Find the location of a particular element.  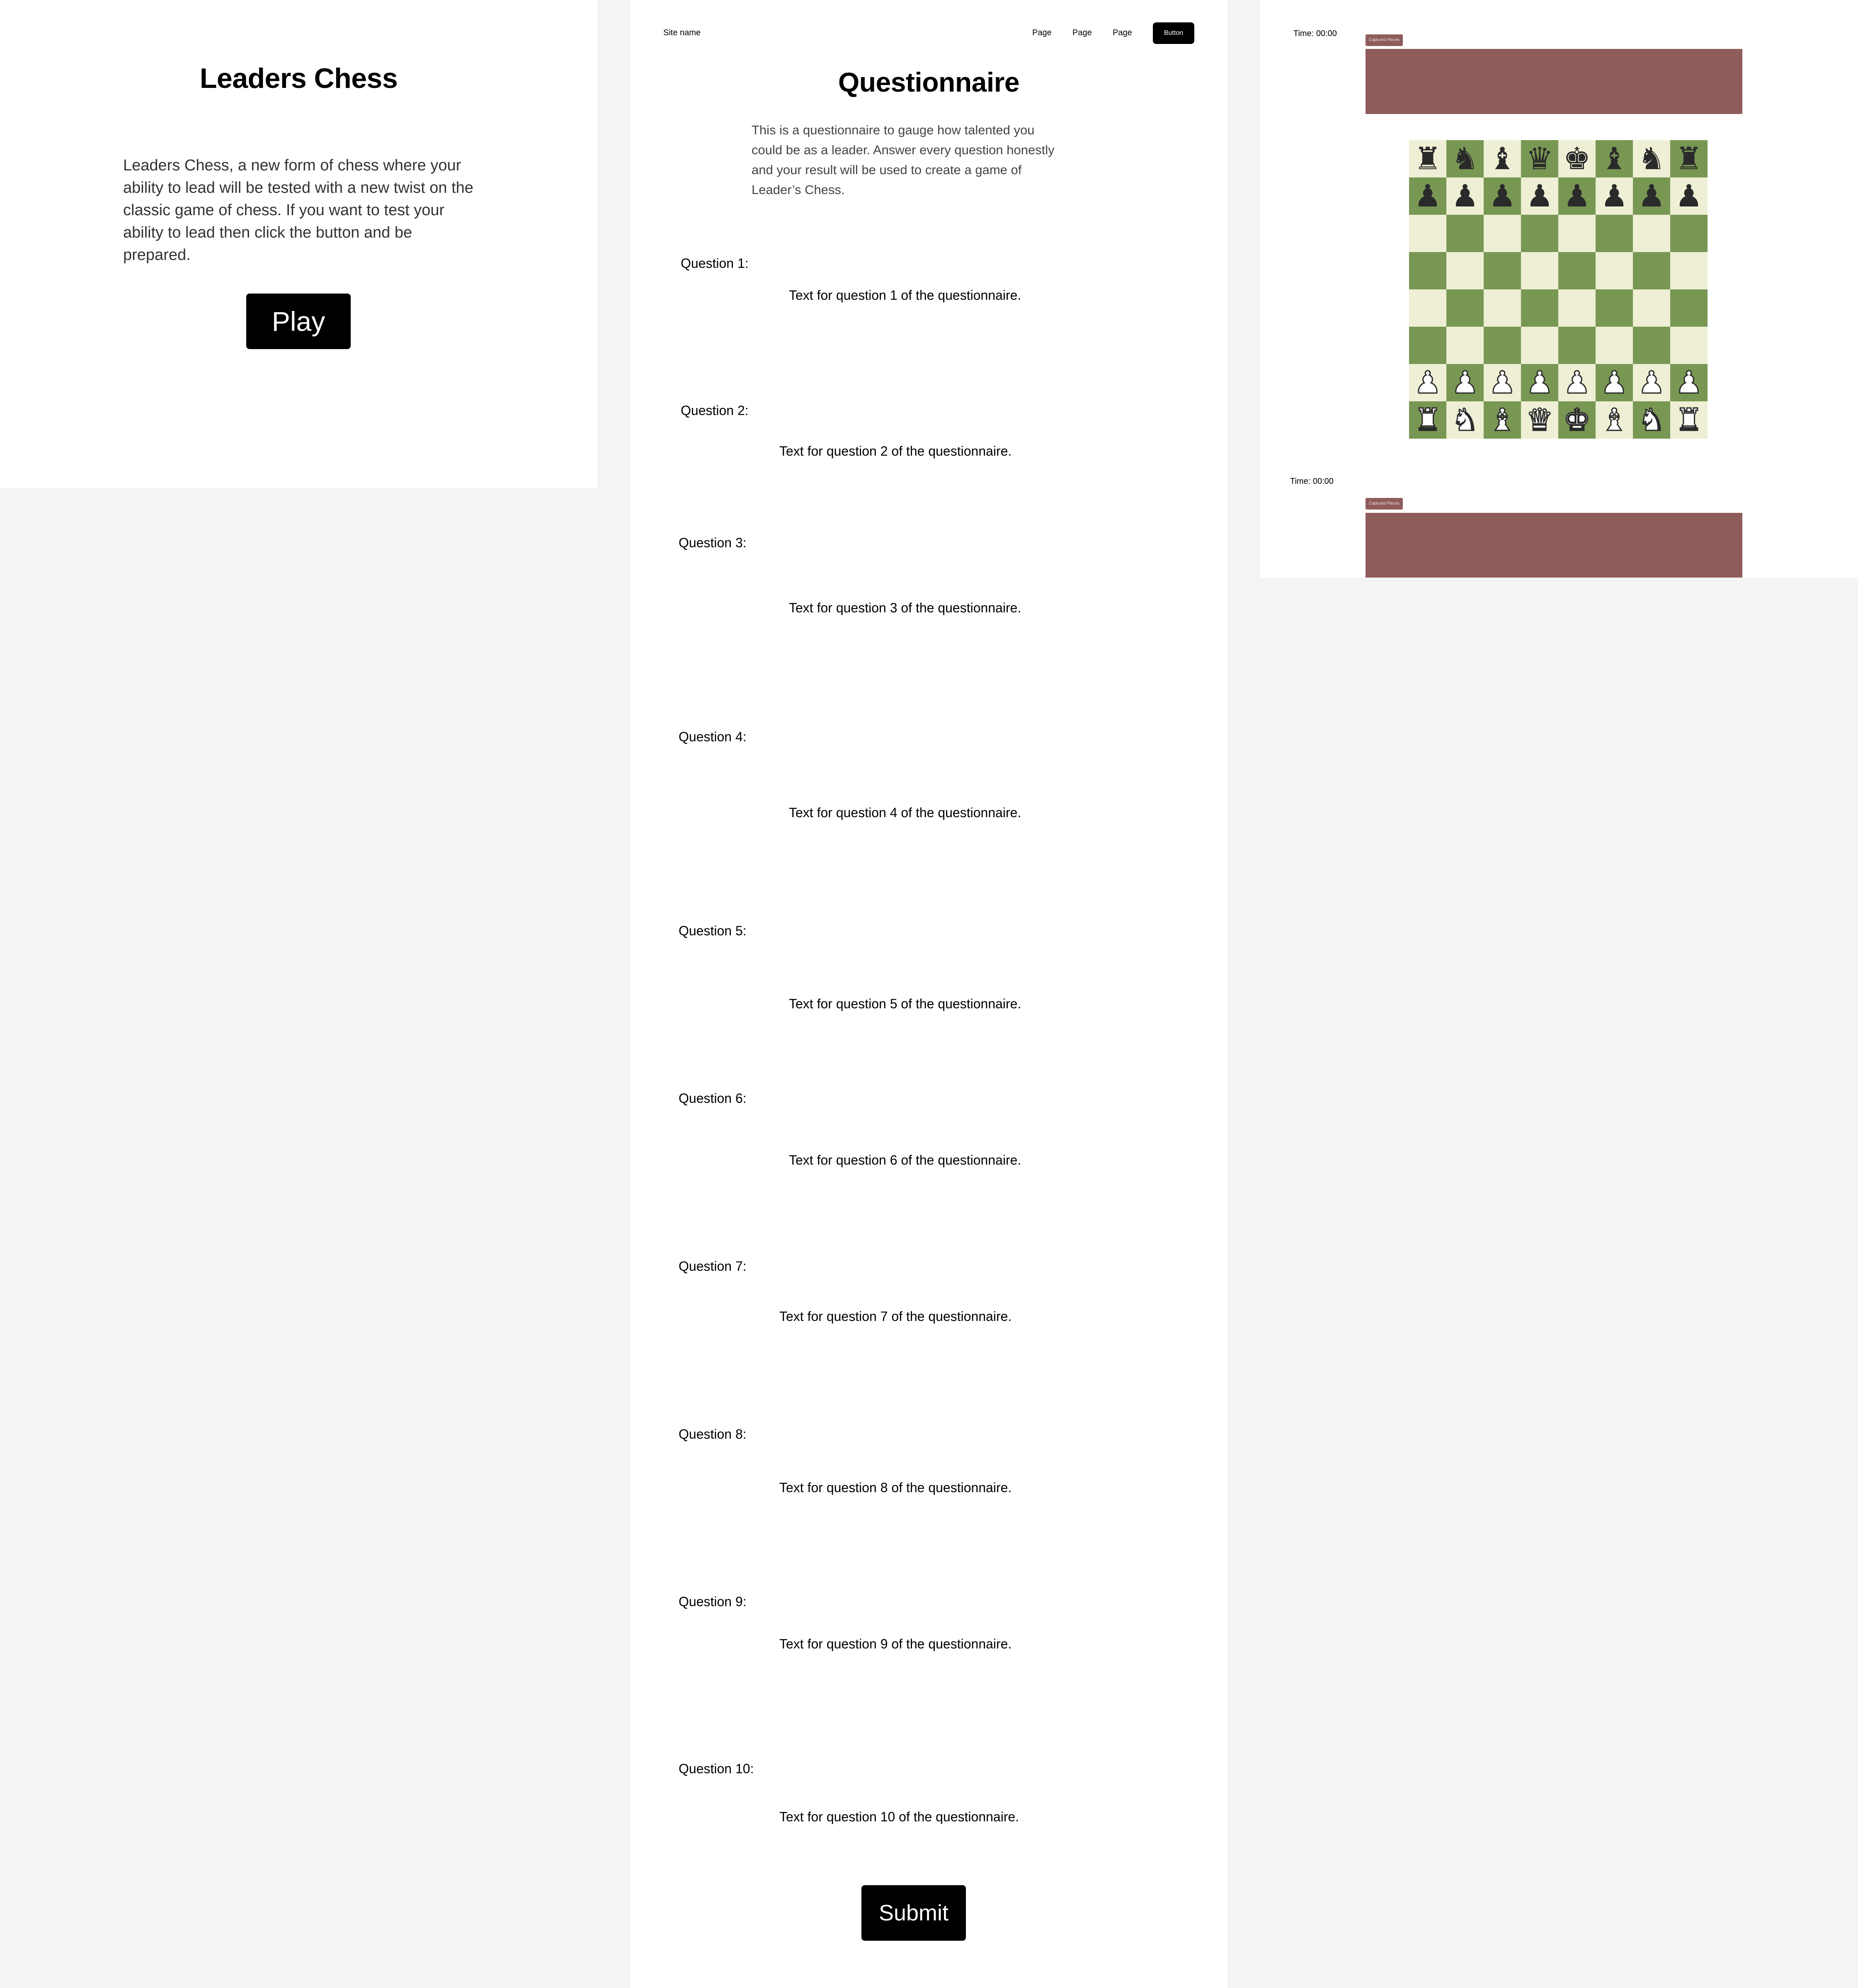

board-square-g5 is located at coordinates (1651, 270).